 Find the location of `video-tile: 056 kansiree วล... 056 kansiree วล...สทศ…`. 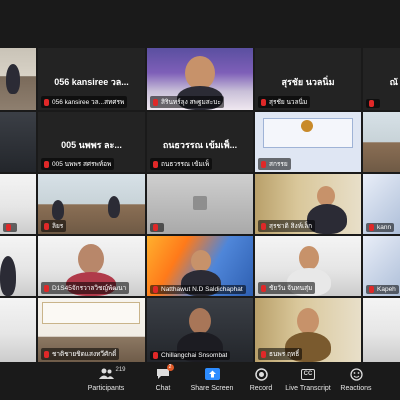

video-tile: 056 kansiree วล... 056 kansiree วล...สทศ… is located at coordinates (91, 79).